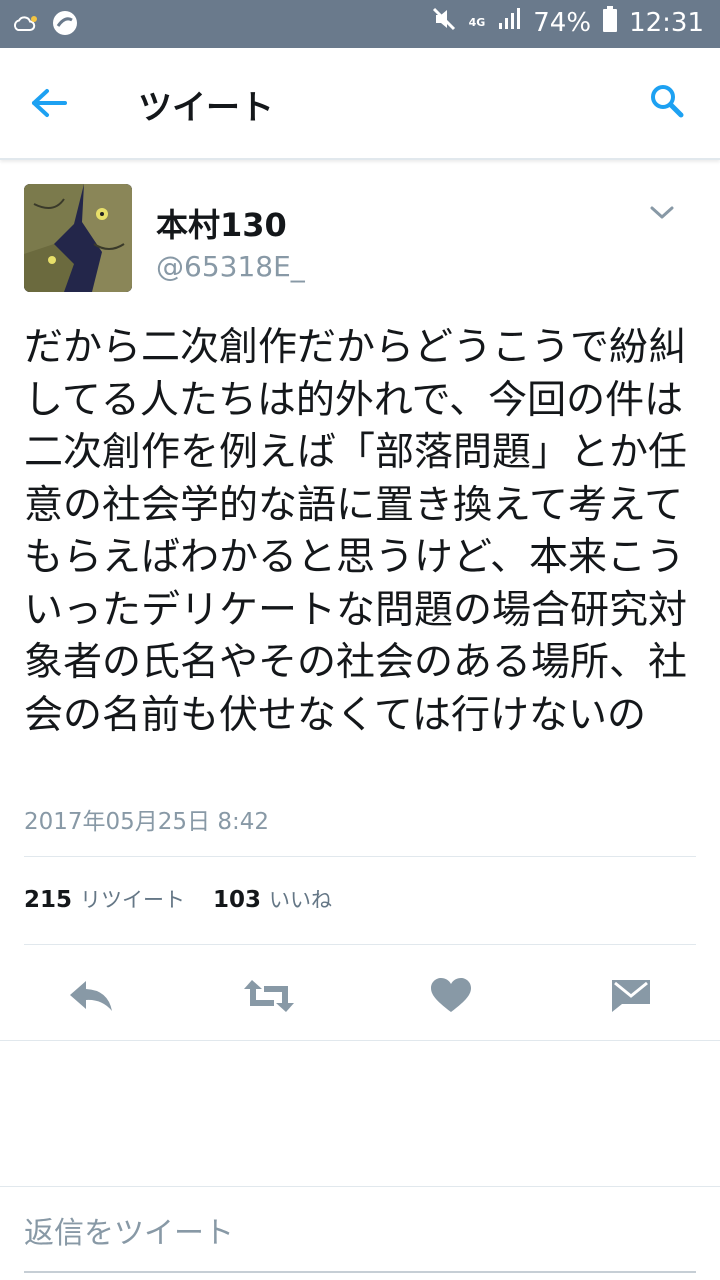 The height and width of the screenshot is (1280, 720). I want to click on heart-icon, so click(451, 998).